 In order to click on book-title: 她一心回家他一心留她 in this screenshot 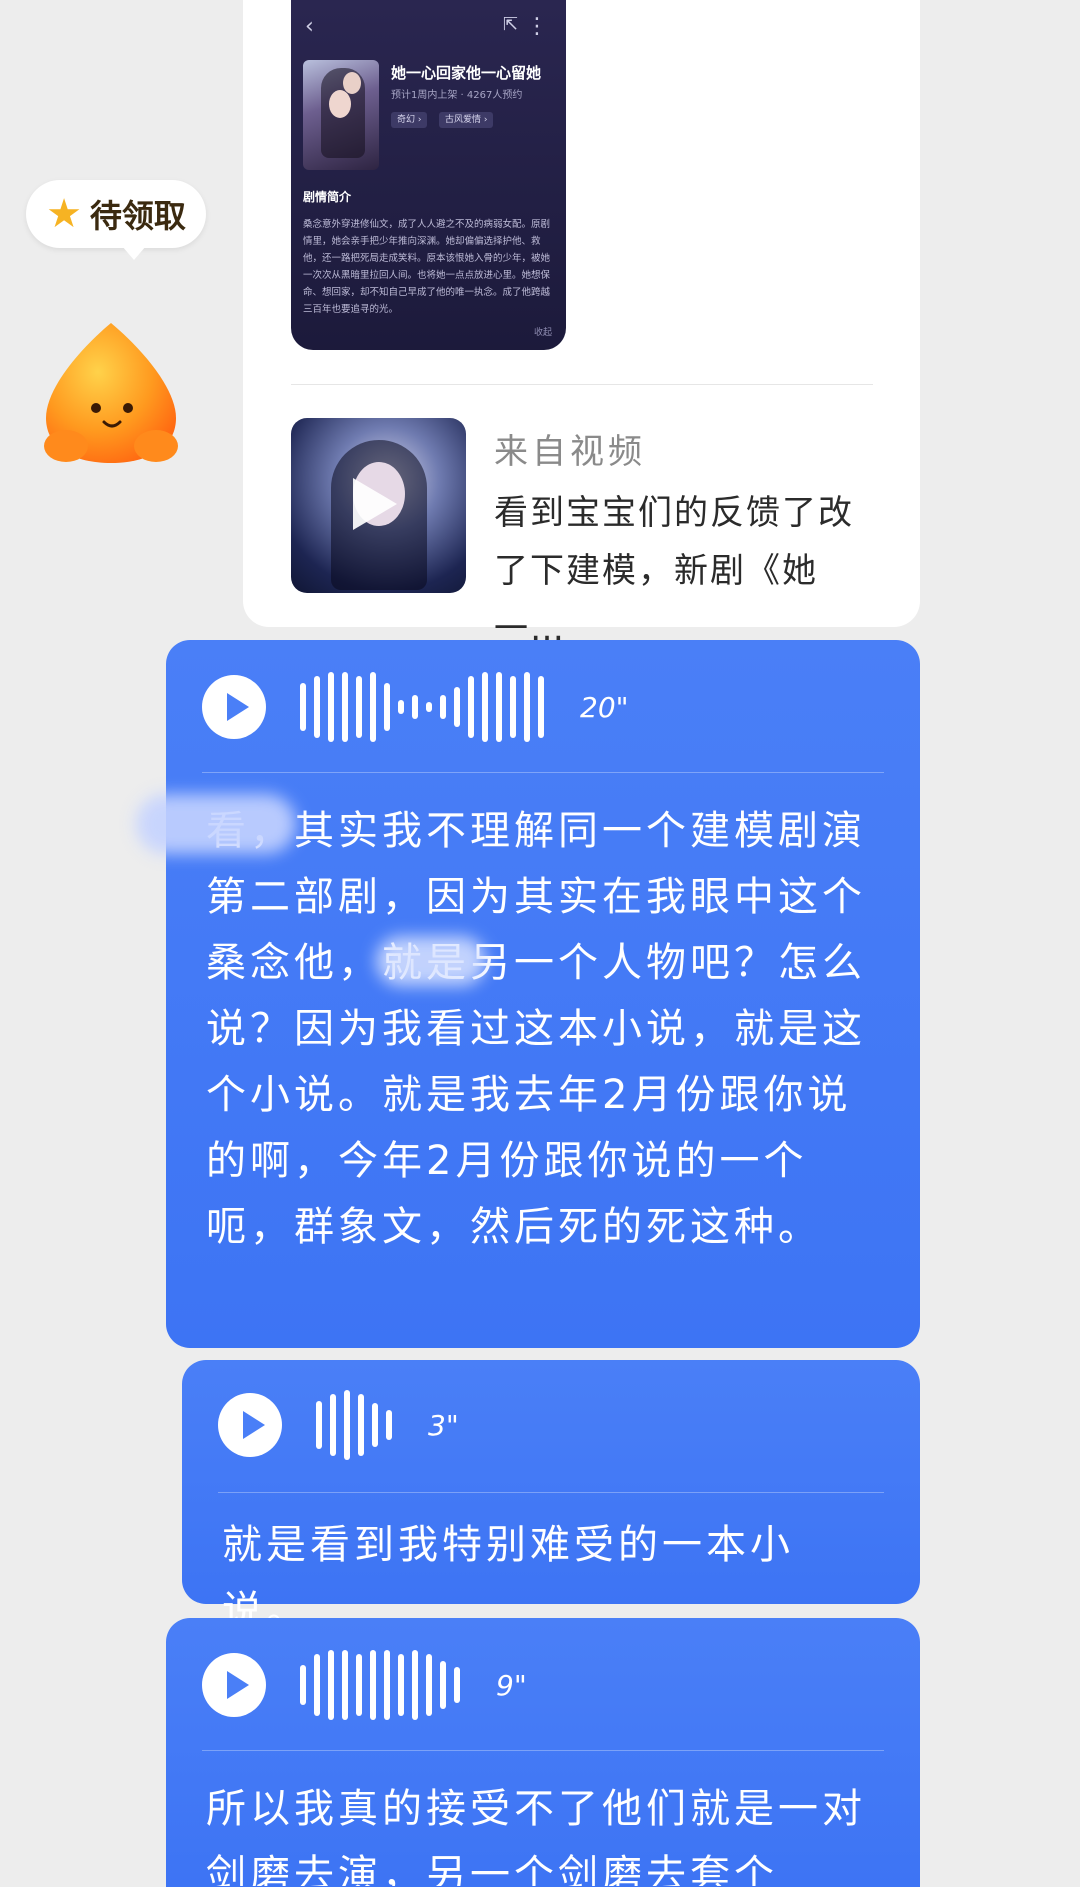, I will do `click(466, 73)`.